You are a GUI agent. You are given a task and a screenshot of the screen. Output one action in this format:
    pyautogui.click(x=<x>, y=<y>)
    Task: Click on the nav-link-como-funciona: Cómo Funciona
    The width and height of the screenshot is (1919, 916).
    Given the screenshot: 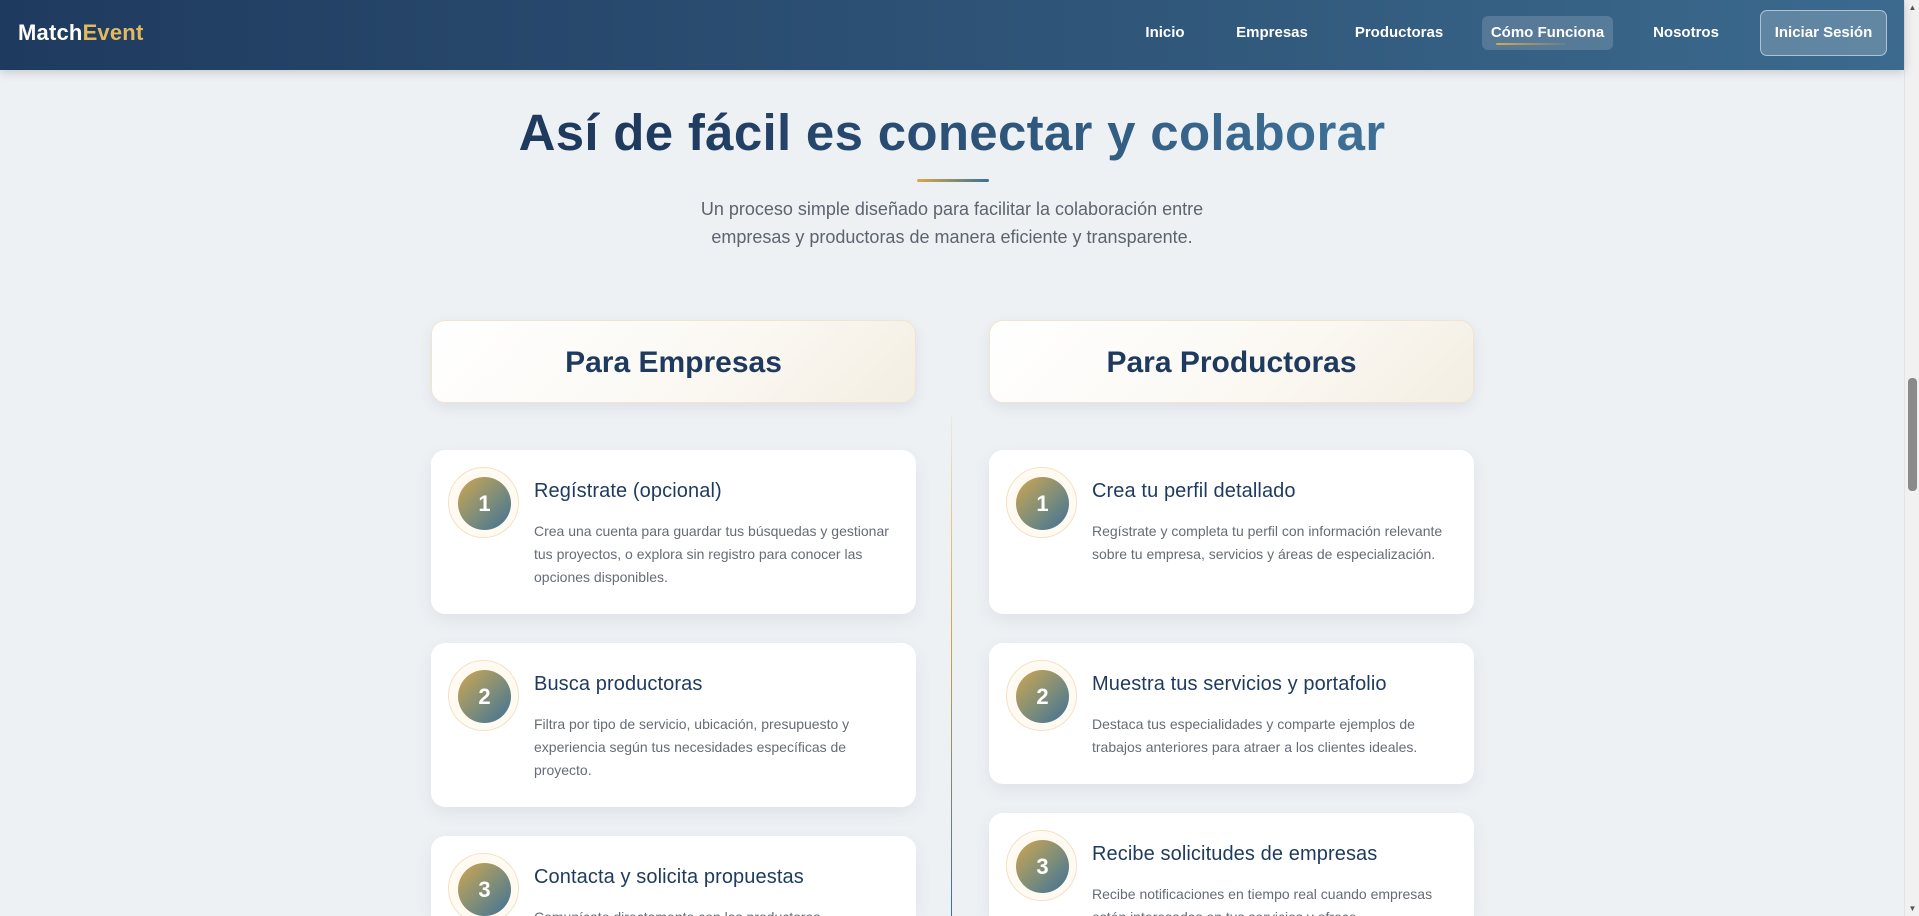 What is the action you would take?
    pyautogui.click(x=1547, y=33)
    